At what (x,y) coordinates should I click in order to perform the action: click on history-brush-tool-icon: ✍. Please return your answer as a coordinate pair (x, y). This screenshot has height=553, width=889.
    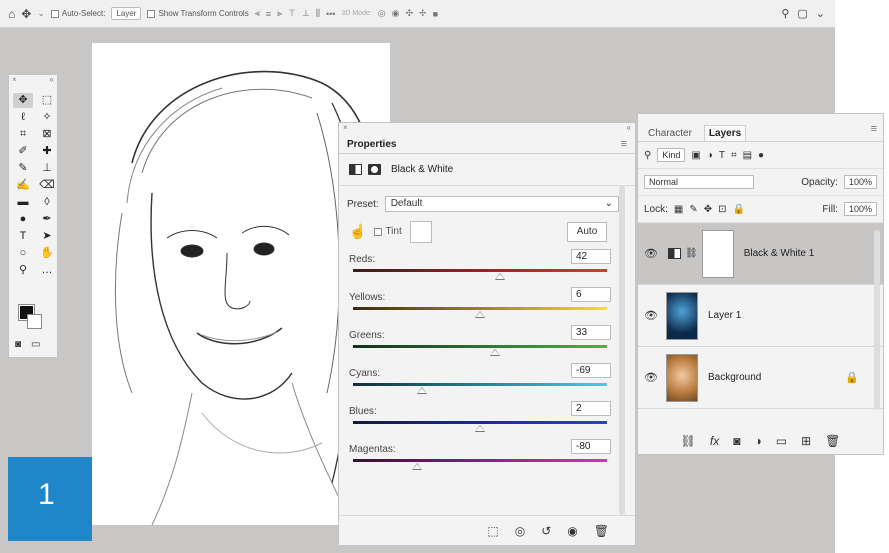
    Looking at the image, I should click on (23, 185).